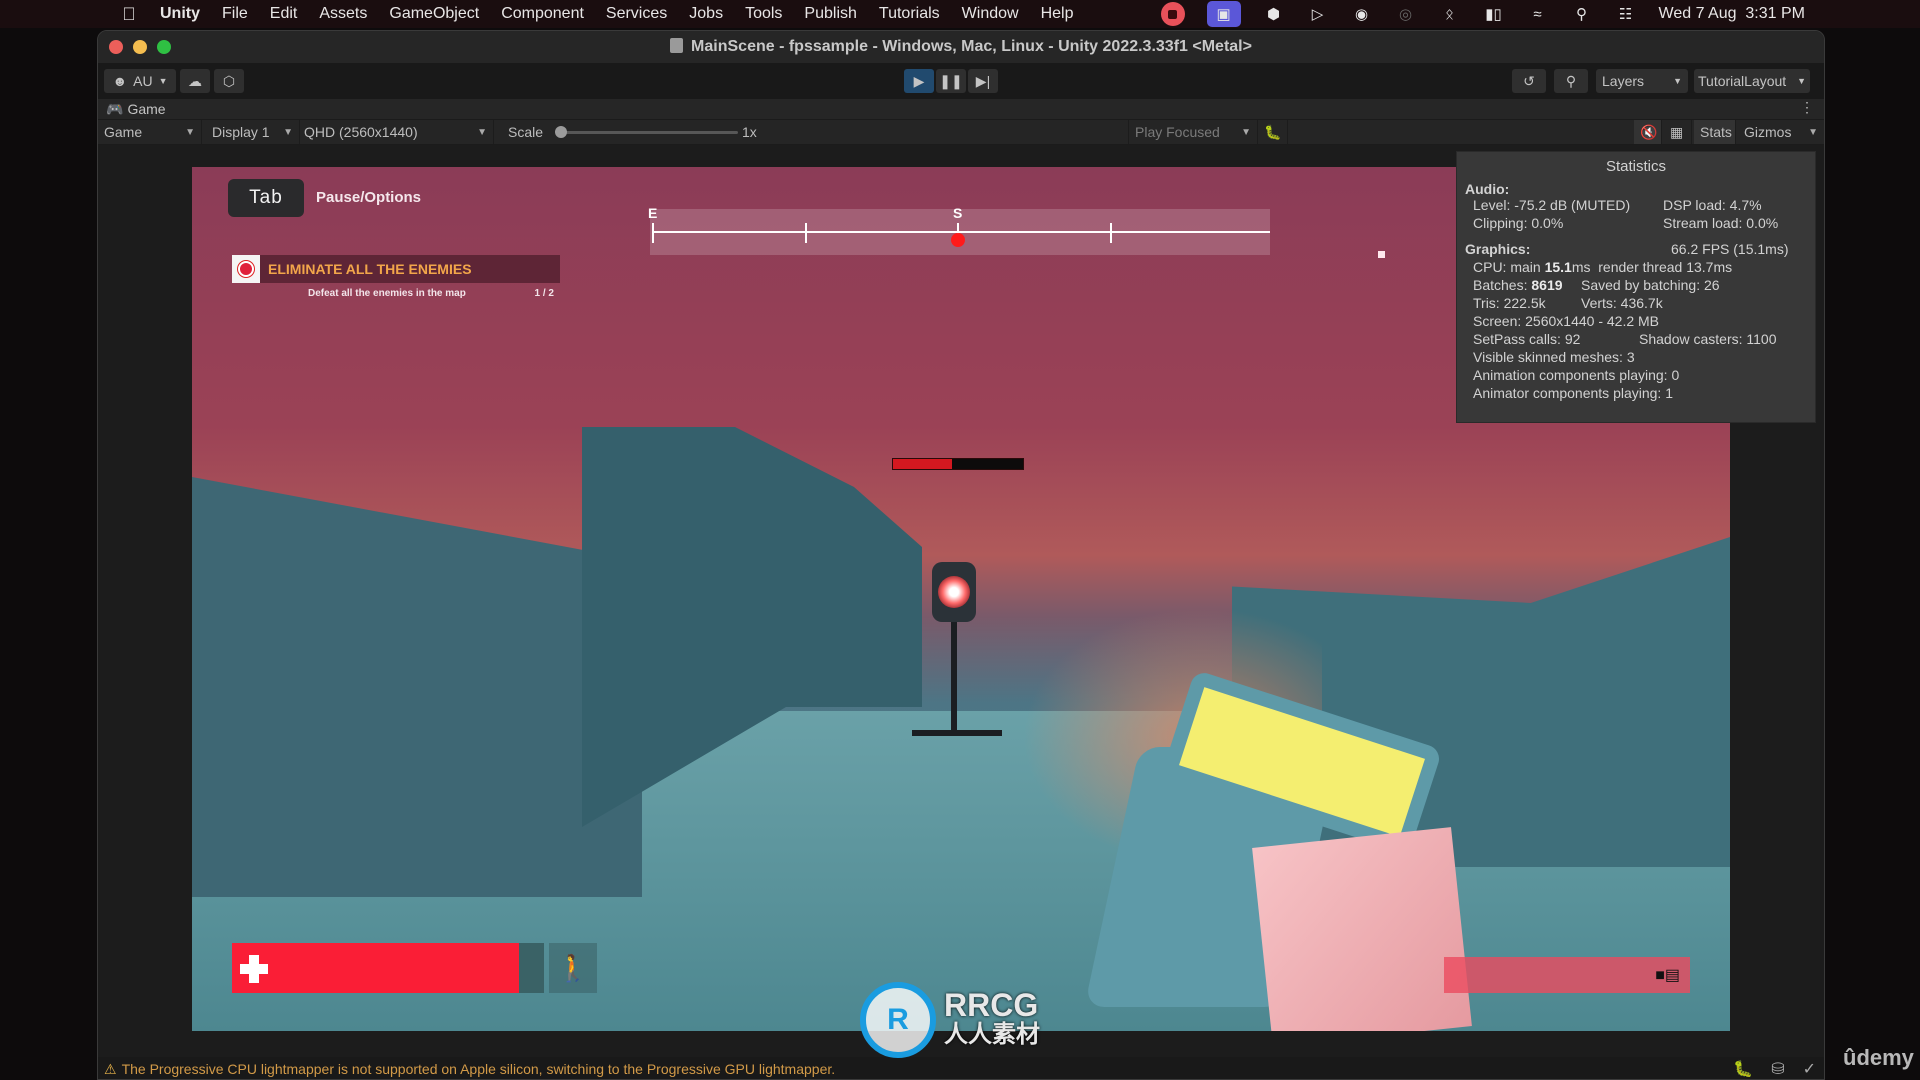  What do you see at coordinates (235, 14) in the screenshot?
I see `menu-file: File` at bounding box center [235, 14].